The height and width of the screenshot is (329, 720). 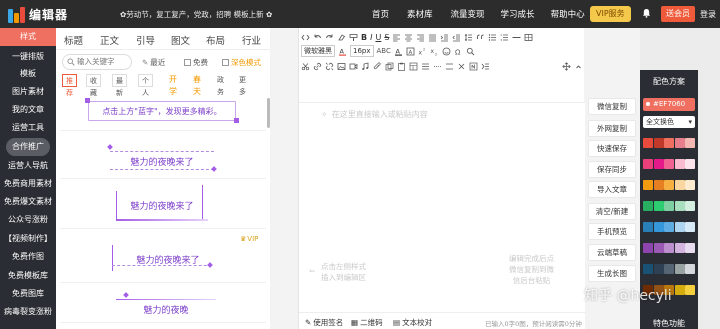 I want to click on filter-recent: ✎ 最近, so click(x=153, y=62).